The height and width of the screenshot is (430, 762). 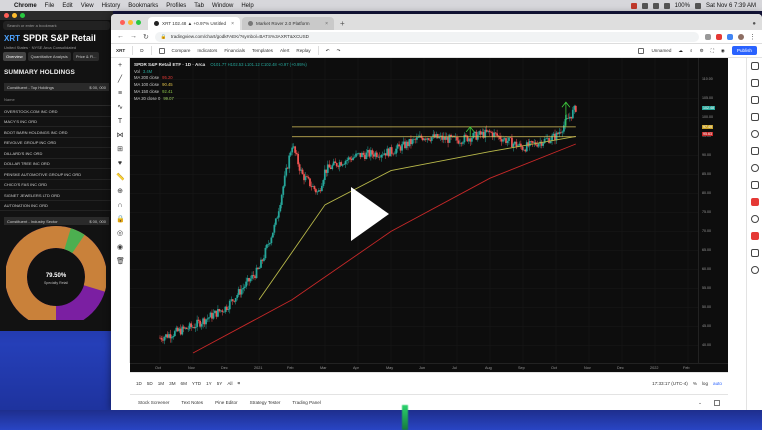 I want to click on streams-icon, so click(x=754, y=168).